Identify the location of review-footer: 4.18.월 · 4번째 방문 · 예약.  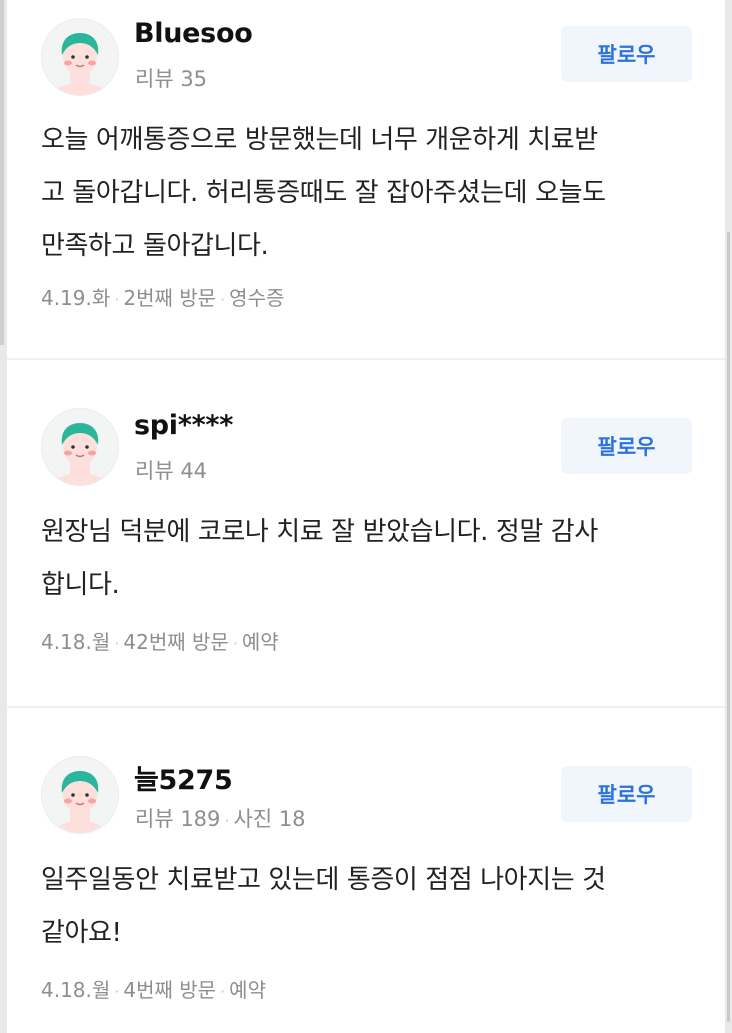
(153, 988).